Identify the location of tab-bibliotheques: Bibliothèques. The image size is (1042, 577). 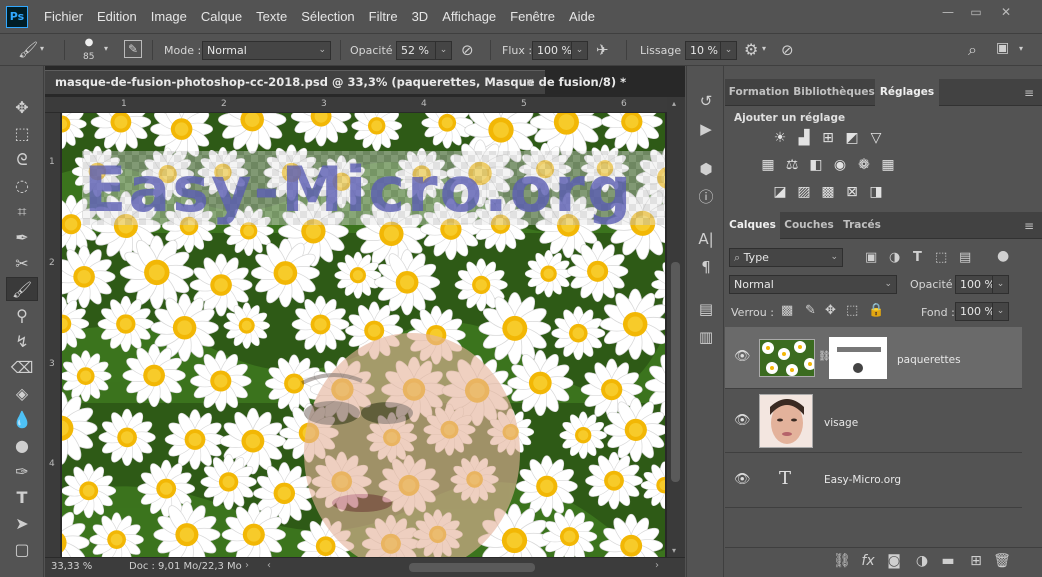
(834, 92).